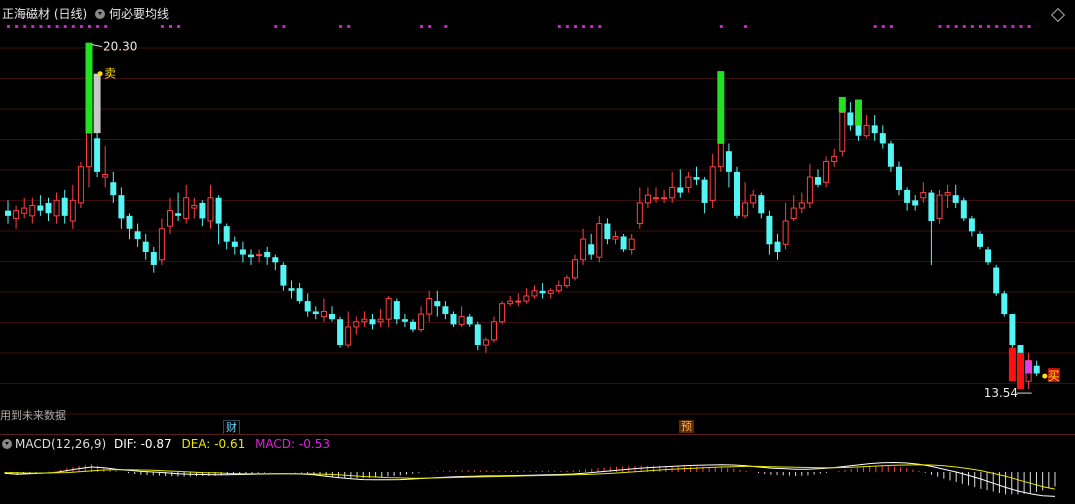 This screenshot has width=1075, height=504. Describe the element at coordinates (314, 444) in the screenshot. I see `macd-value: -0.53` at that location.